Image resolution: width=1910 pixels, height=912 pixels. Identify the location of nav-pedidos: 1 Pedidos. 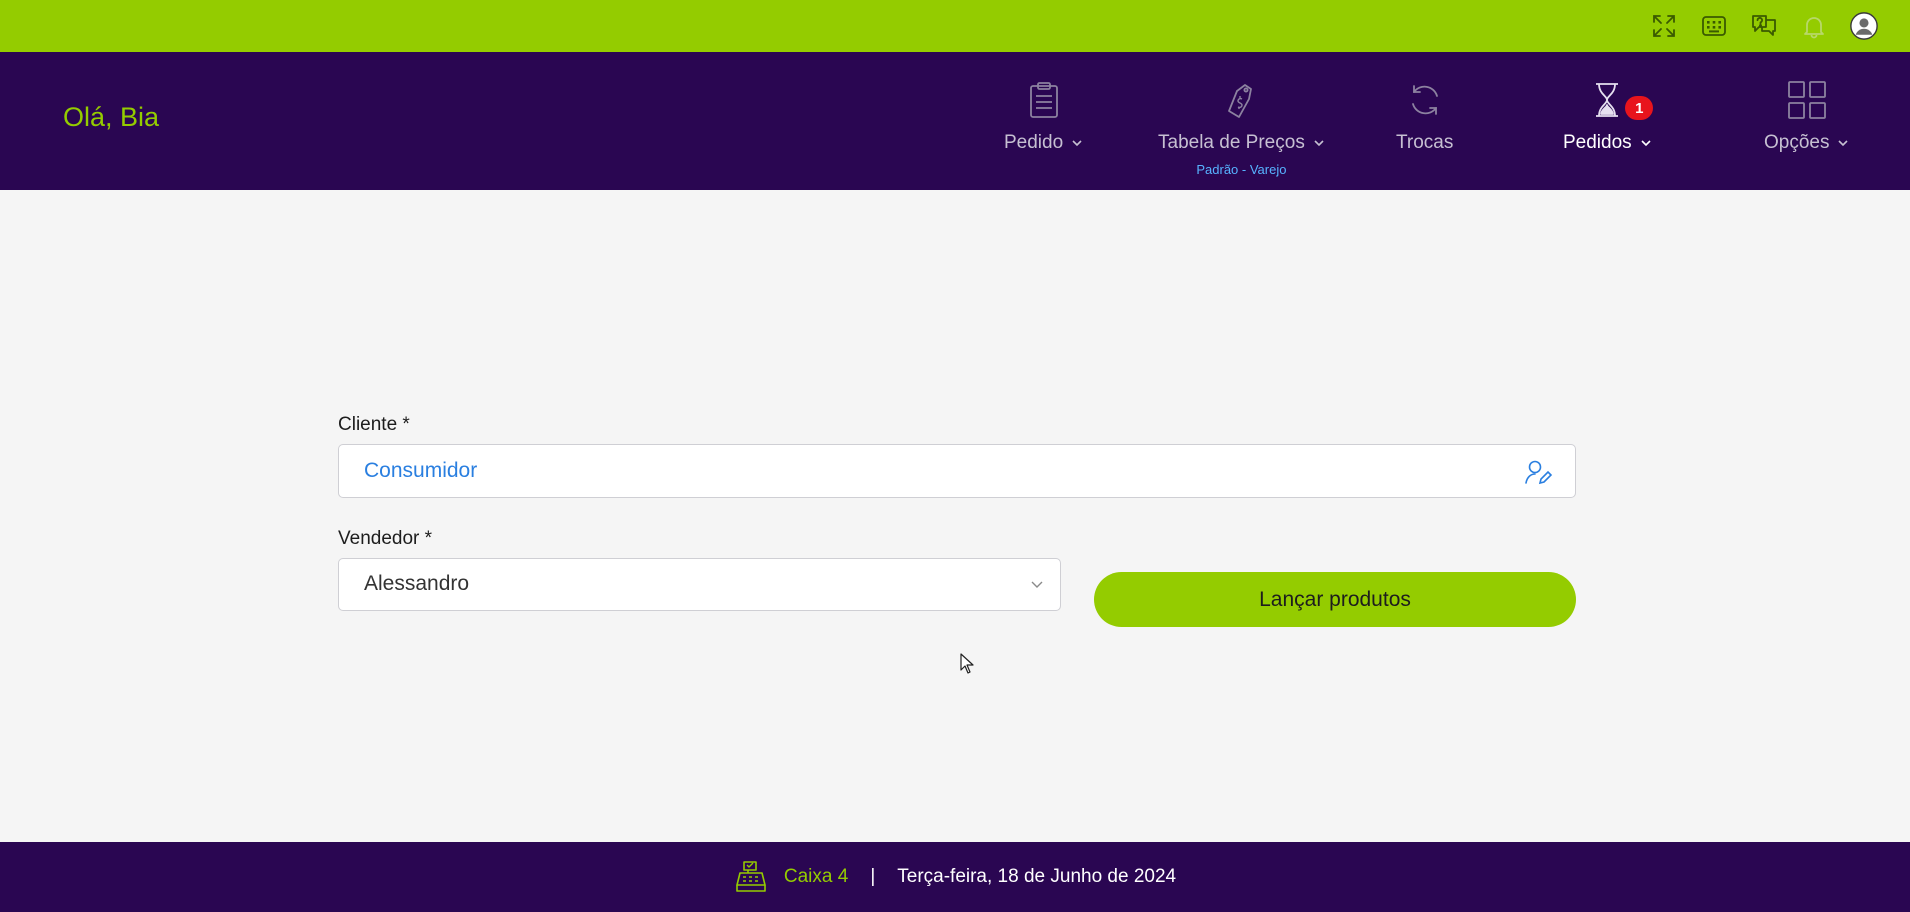
(1608, 116).